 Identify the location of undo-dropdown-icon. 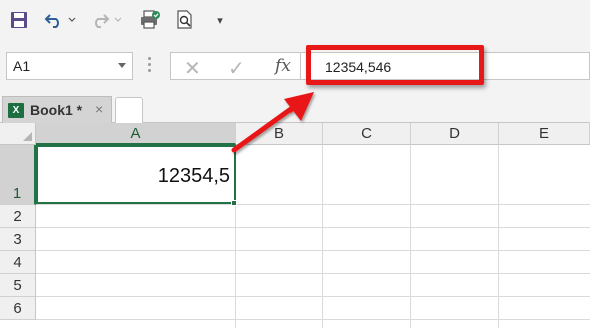
(72, 20).